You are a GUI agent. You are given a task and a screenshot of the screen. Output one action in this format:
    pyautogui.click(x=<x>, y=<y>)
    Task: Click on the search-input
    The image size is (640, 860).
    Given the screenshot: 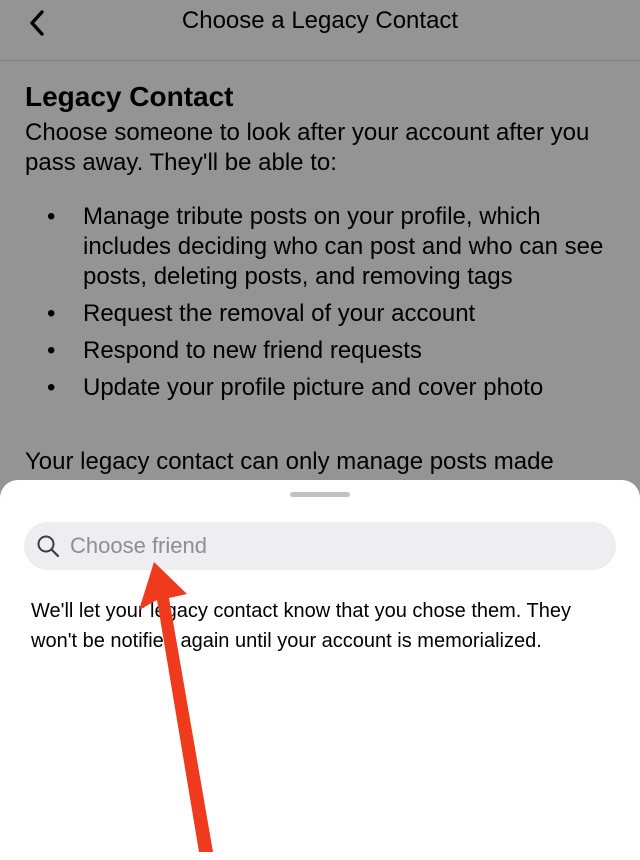 What is the action you would take?
    pyautogui.click(x=330, y=546)
    